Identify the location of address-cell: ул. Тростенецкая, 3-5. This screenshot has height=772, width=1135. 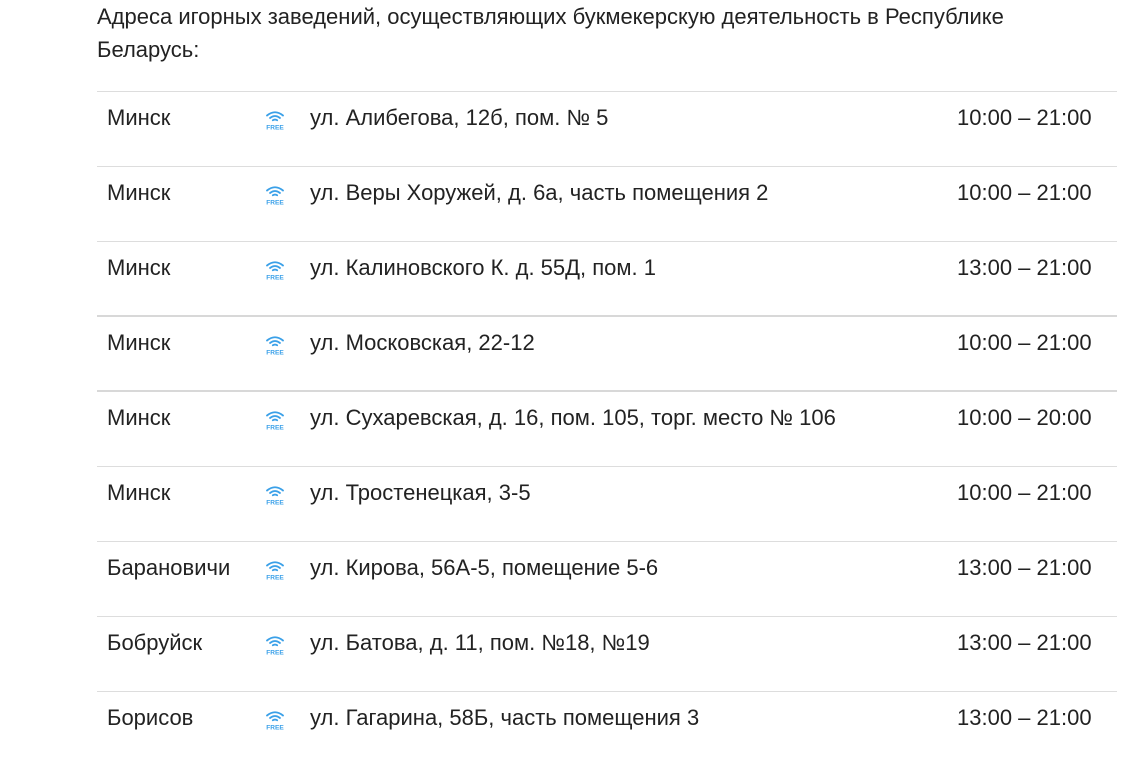
(420, 492).